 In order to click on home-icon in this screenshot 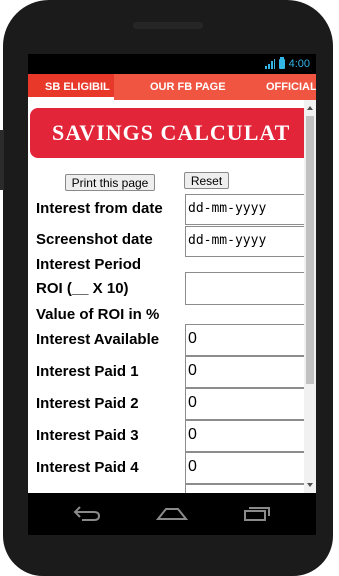, I will do `click(172, 515)`.